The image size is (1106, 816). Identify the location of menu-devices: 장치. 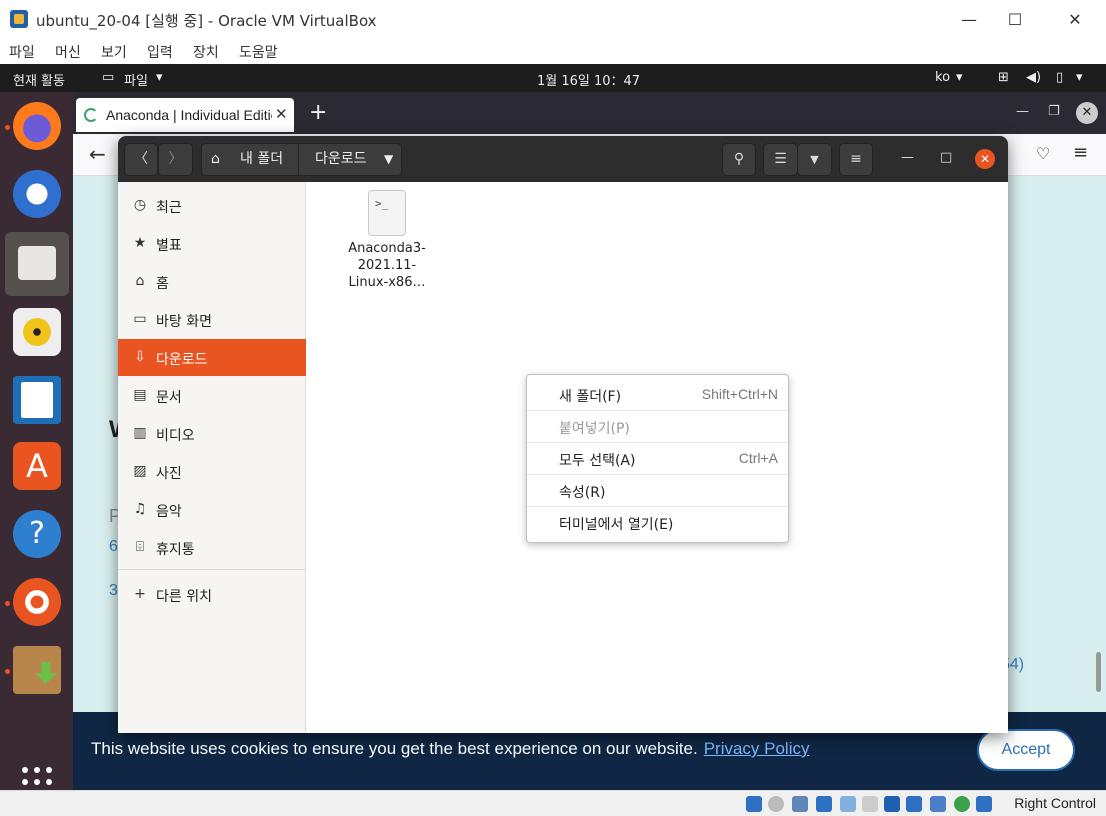
(206, 52).